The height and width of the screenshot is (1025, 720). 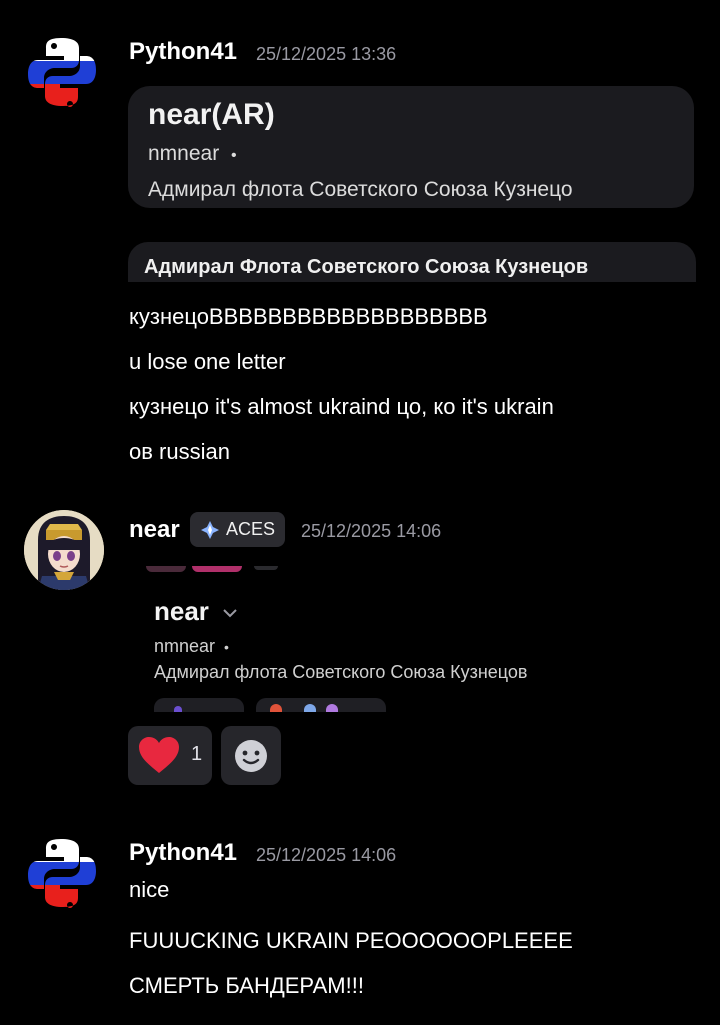 I want to click on embed-display-name-text: near, so click(x=181, y=611).